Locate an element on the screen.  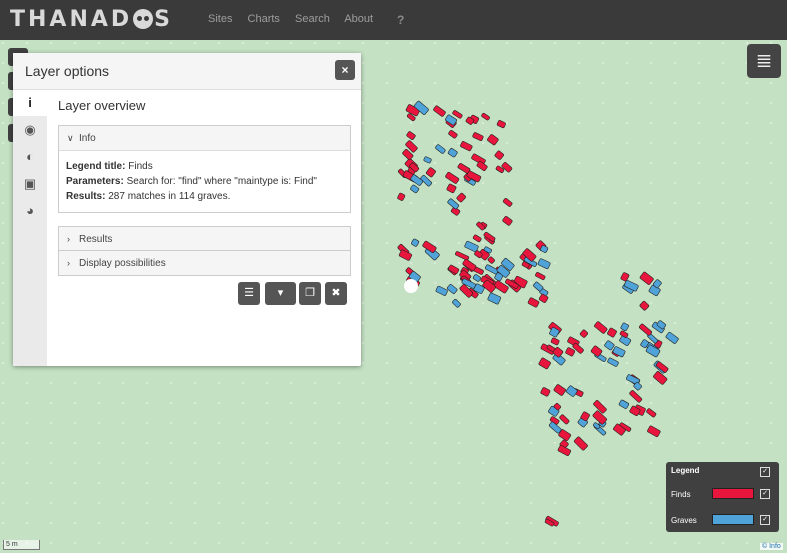
info-header-label: Info is located at coordinates (87, 138).